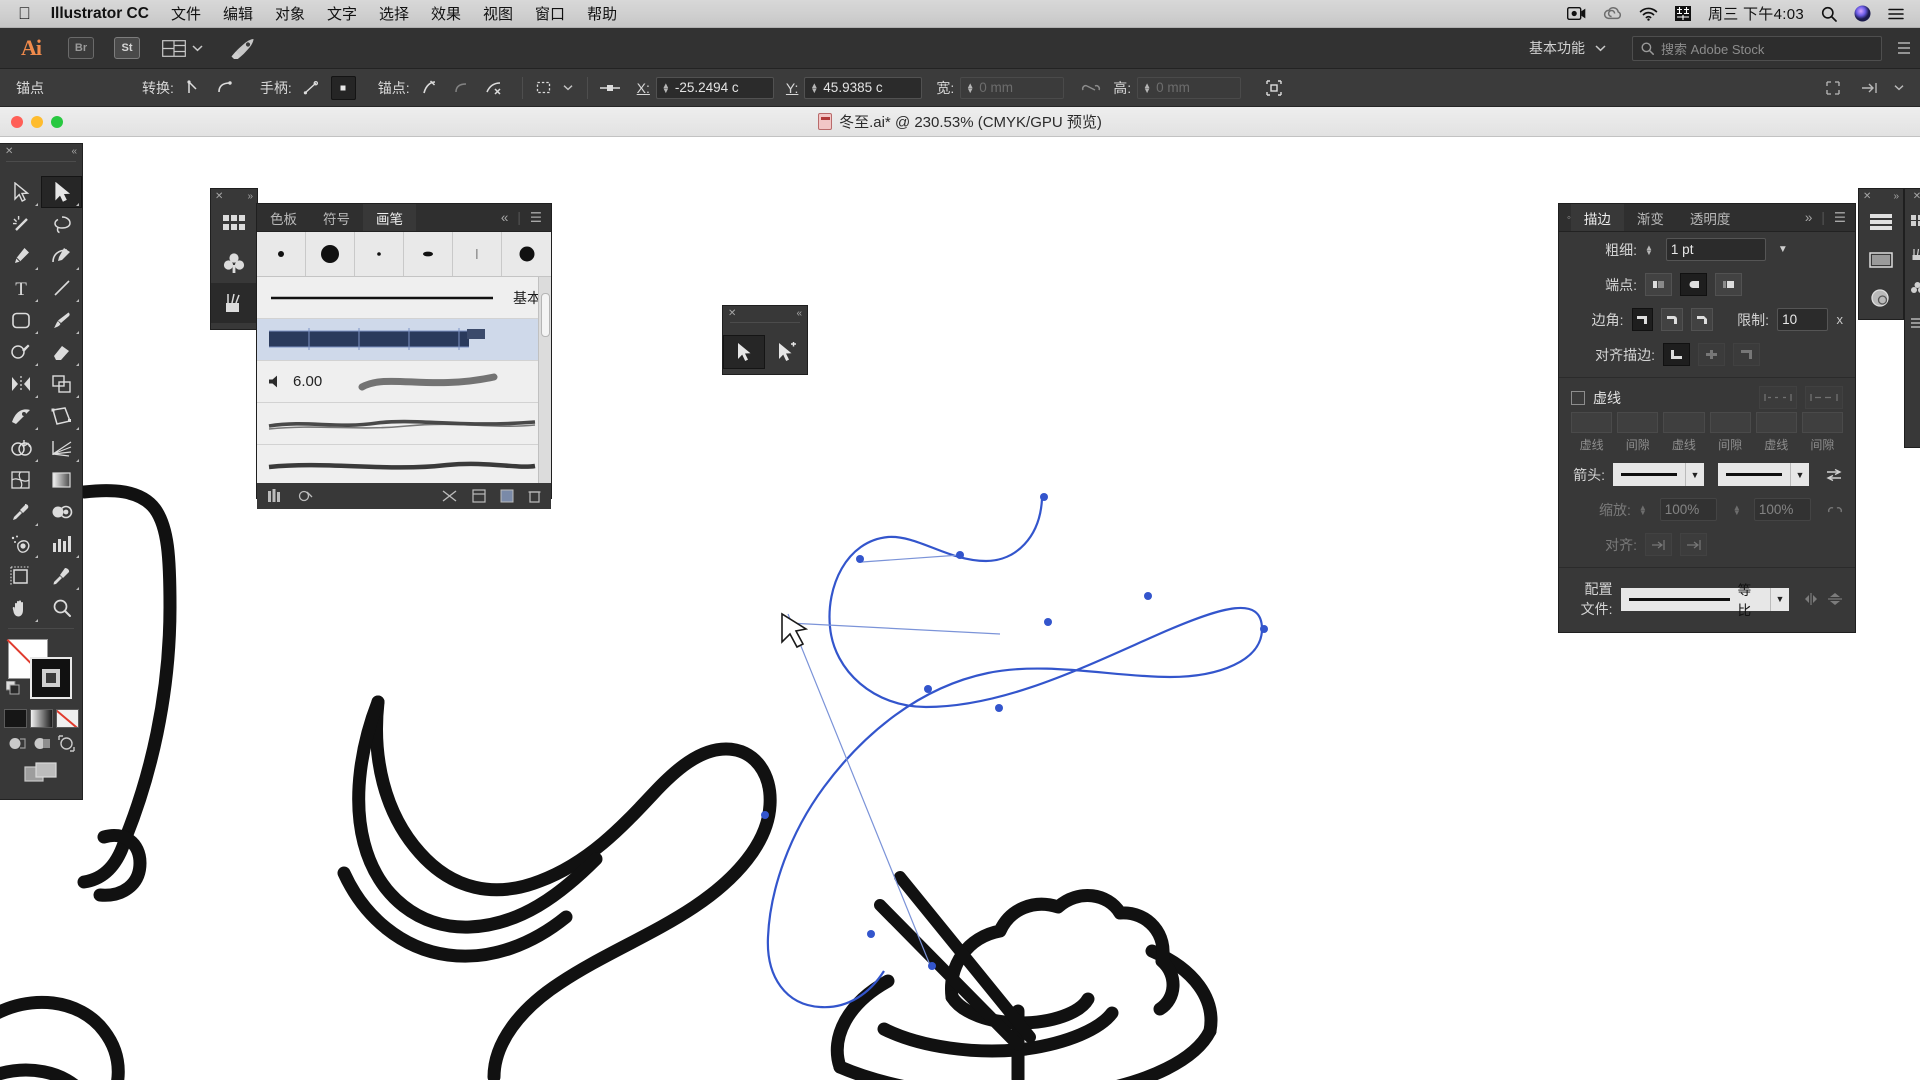  I want to click on line-segment-tool, so click(61, 288).